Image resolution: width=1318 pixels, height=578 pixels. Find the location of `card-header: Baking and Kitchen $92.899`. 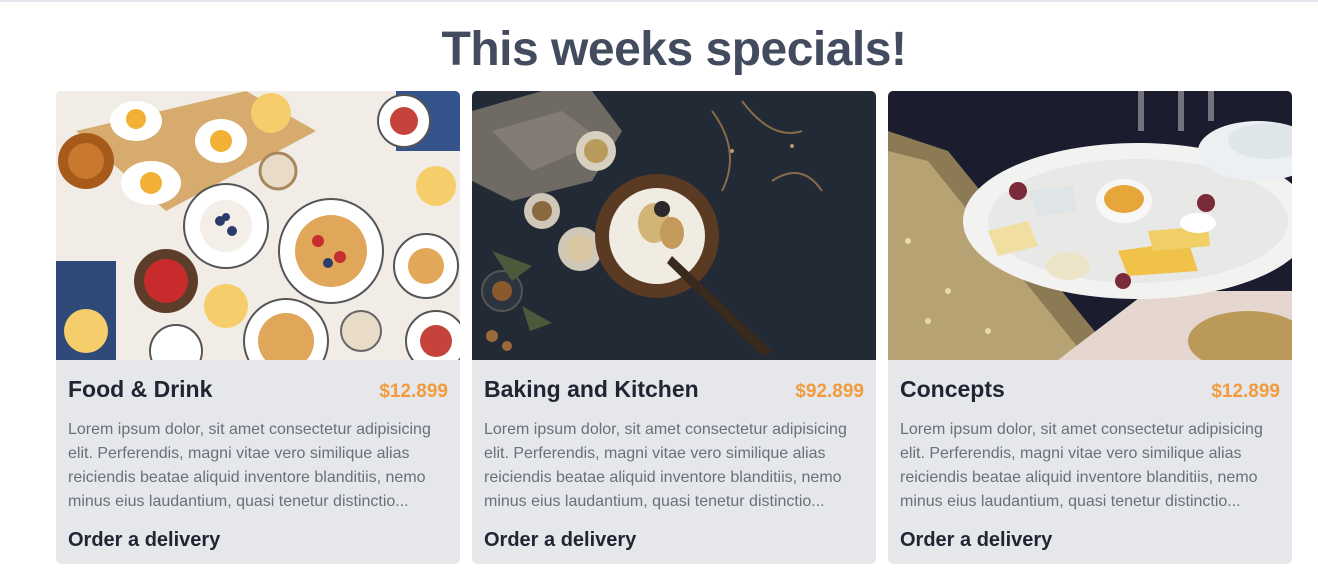

card-header: Baking and Kitchen $92.899 is located at coordinates (674, 389).